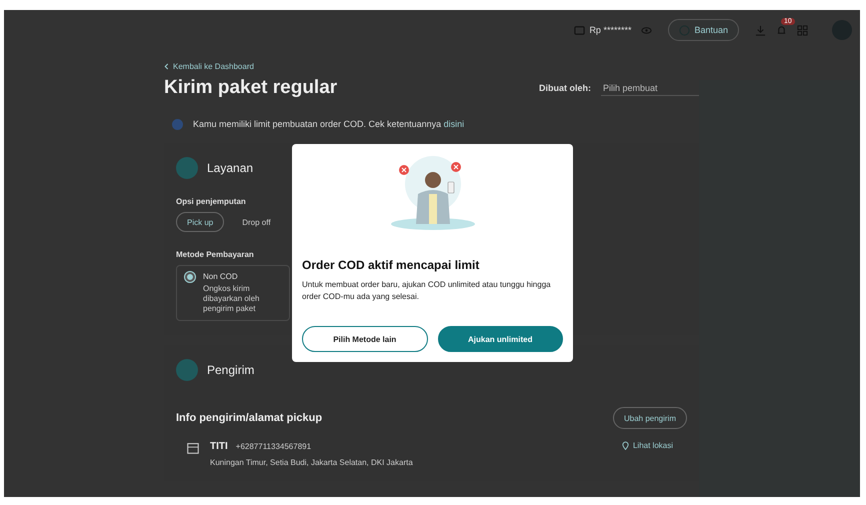  Describe the element at coordinates (211, 201) in the screenshot. I see `field-label: Opsi penjemputan` at that location.